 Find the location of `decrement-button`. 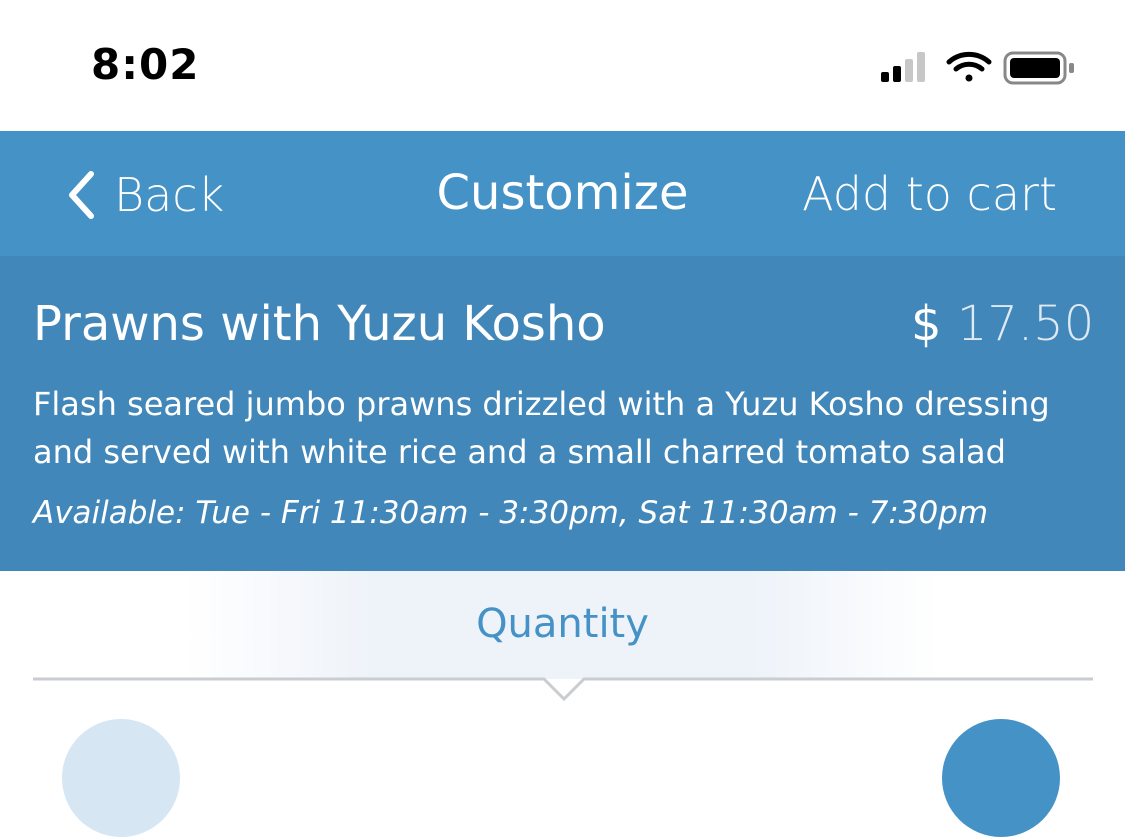

decrement-button is located at coordinates (121, 778).